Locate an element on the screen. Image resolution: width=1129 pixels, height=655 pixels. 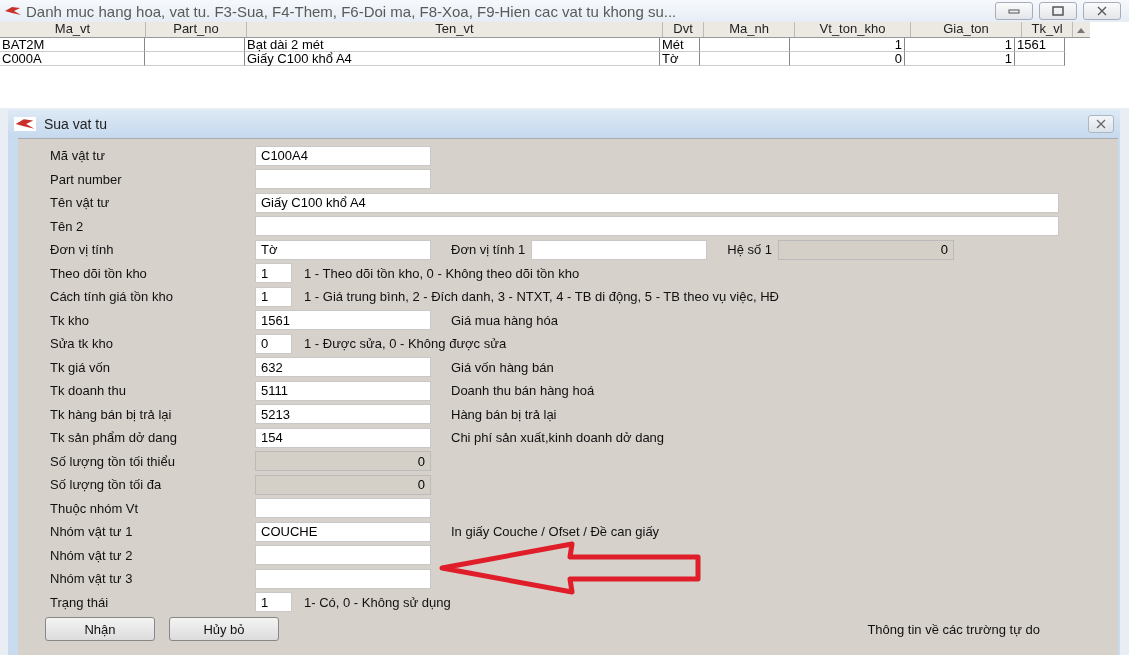
field-note: 1- Có, 0 - Không sử dụng is located at coordinates (377, 602).